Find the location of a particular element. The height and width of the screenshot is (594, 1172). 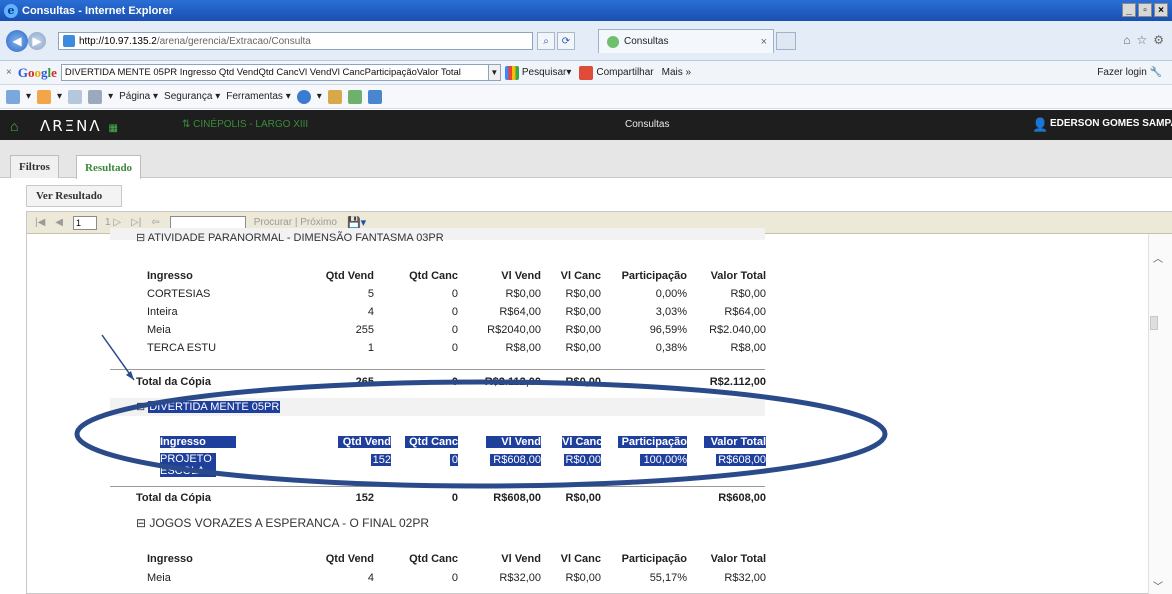

cell-qtd-vend: 1 is located at coordinates (370, 348).